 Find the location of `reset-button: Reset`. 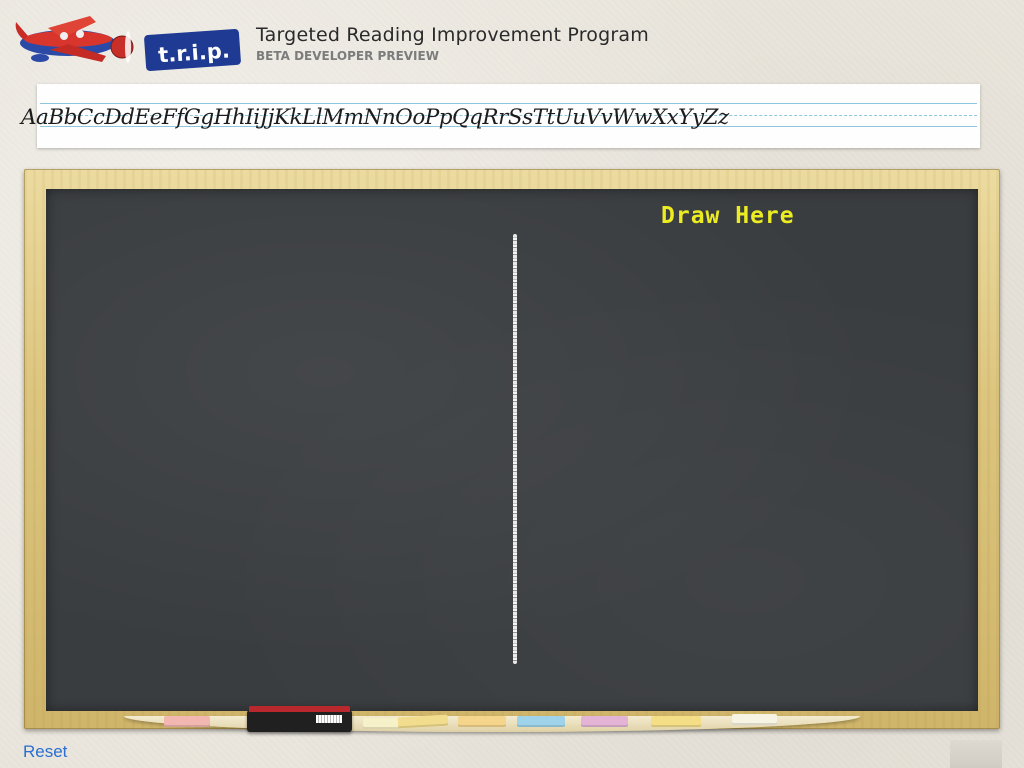

reset-button: Reset is located at coordinates (45, 752).